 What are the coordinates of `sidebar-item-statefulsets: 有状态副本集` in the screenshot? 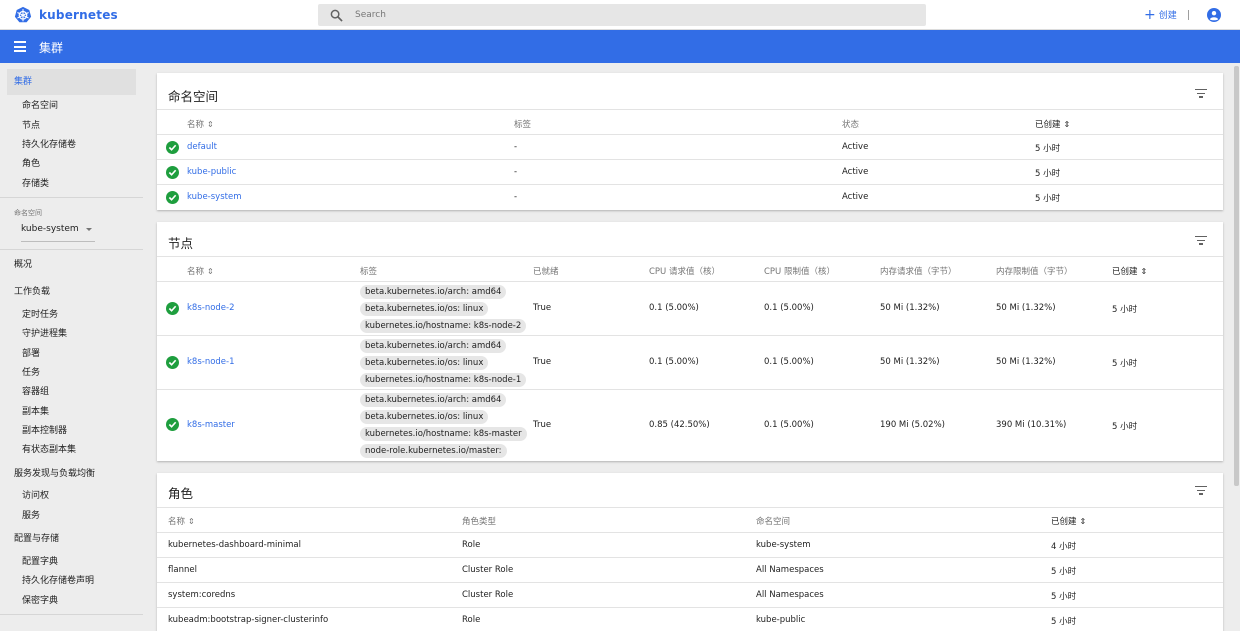 It's located at (49, 448).